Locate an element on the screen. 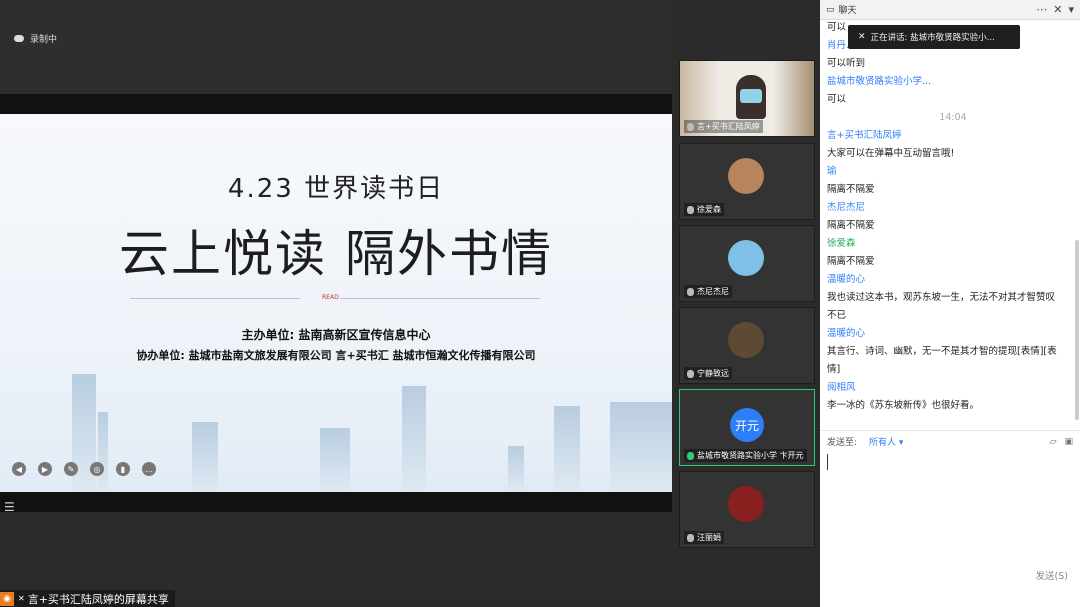 Image resolution: width=1080 pixels, height=607 pixels. participant-tile: 宁静致远 is located at coordinates (747, 345).